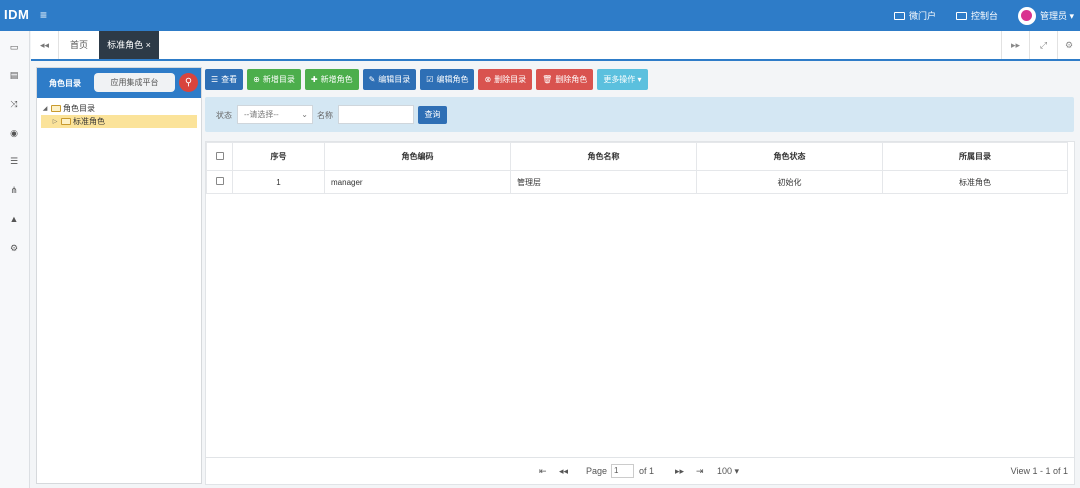 The height and width of the screenshot is (488, 1080). What do you see at coordinates (278, 182) in the screenshot?
I see `table-cell: 1` at bounding box center [278, 182].